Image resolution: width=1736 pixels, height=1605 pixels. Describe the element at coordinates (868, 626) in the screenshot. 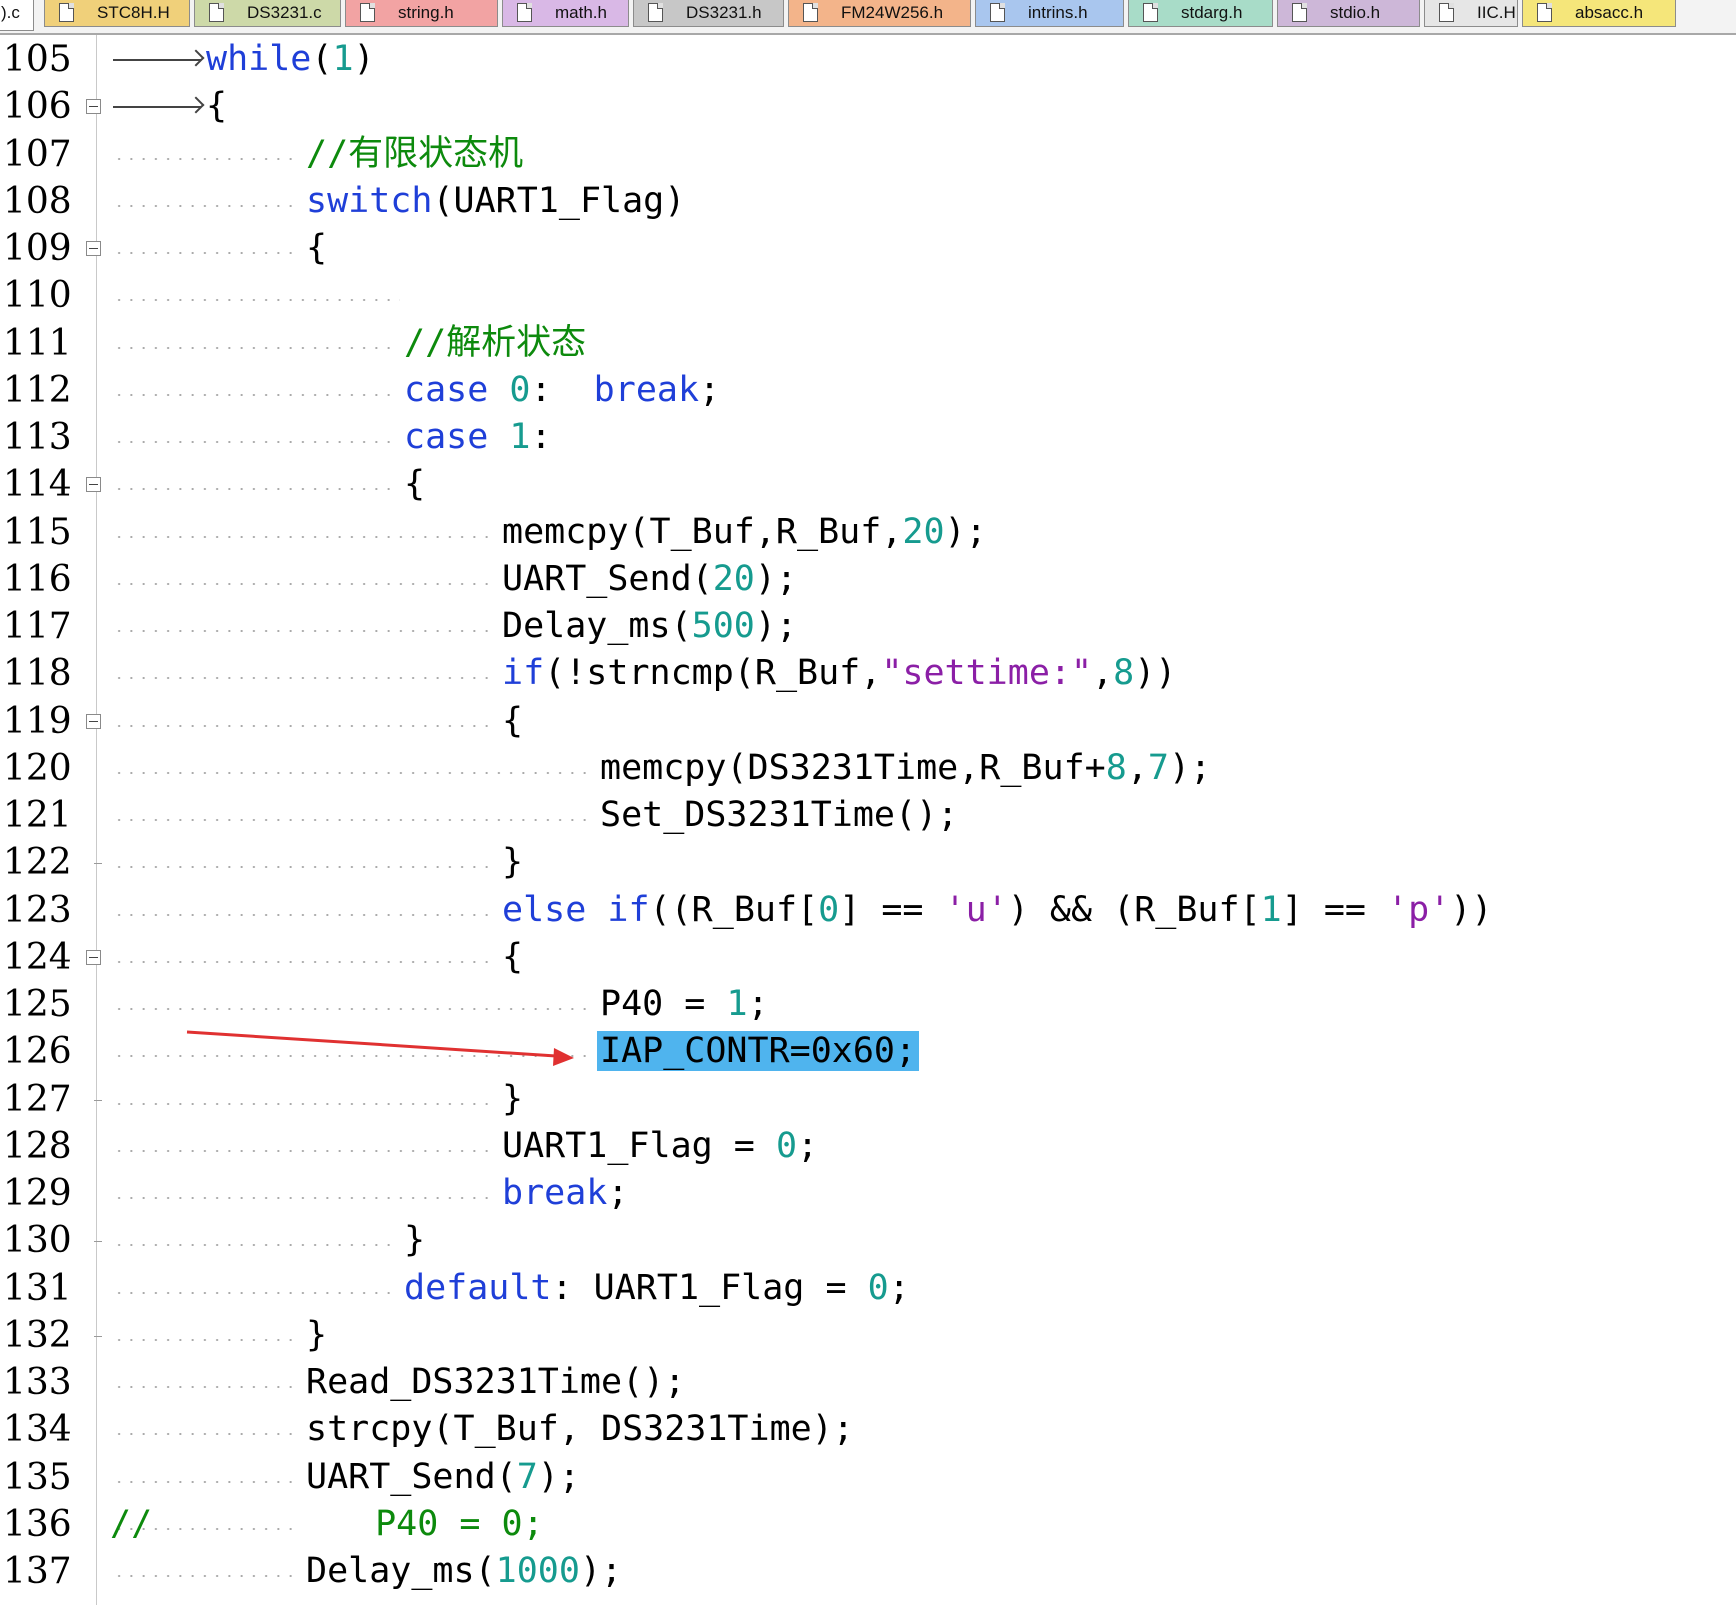

I see `code-line: Delay_ms(500);` at that location.